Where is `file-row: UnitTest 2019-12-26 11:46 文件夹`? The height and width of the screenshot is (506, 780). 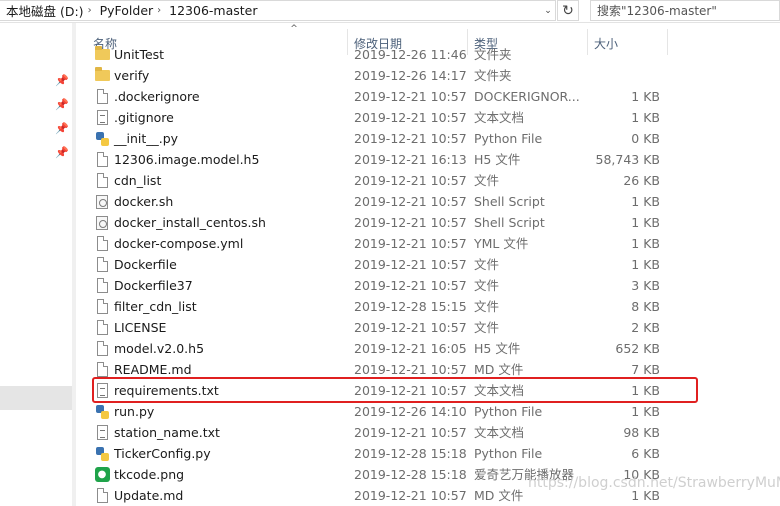 file-row: UnitTest 2019-12-26 11:46 文件夹 is located at coordinates (394, 55).